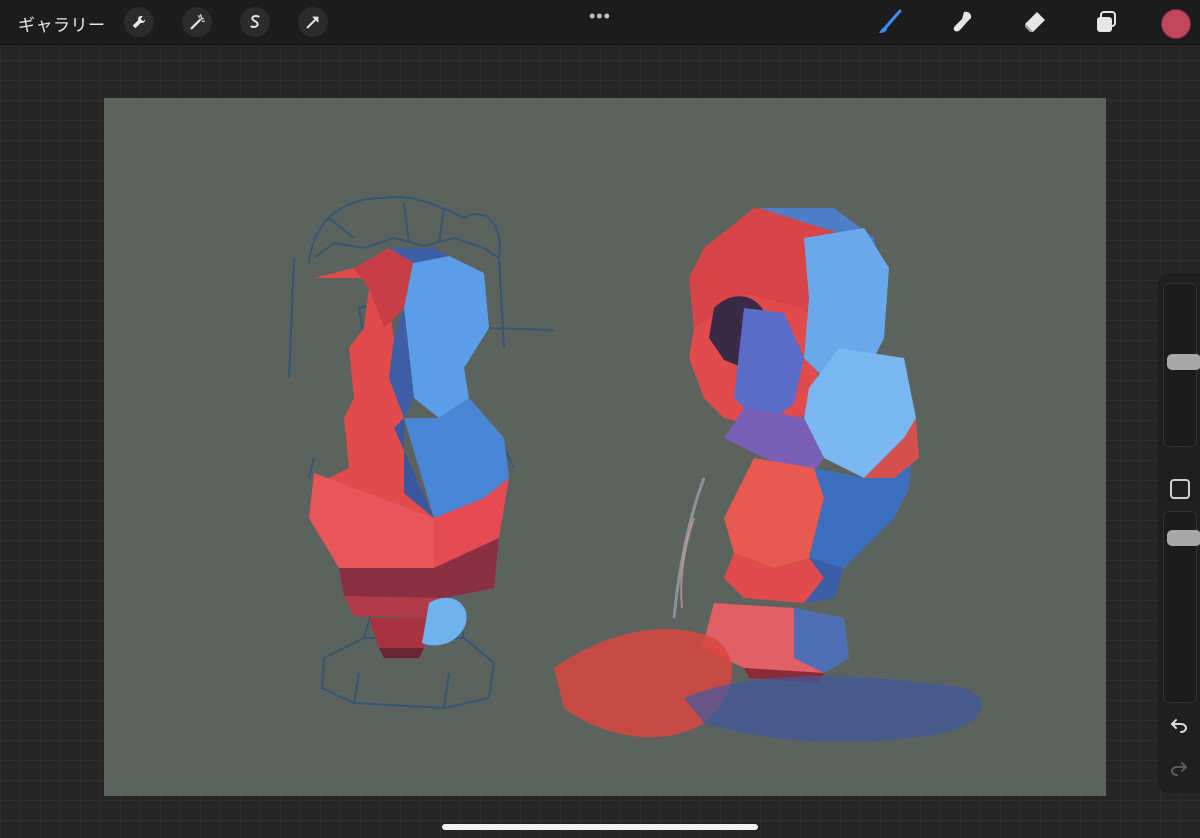 This screenshot has width=1200, height=838. Describe the element at coordinates (1181, 607) in the screenshot. I see `opacity-slider` at that location.